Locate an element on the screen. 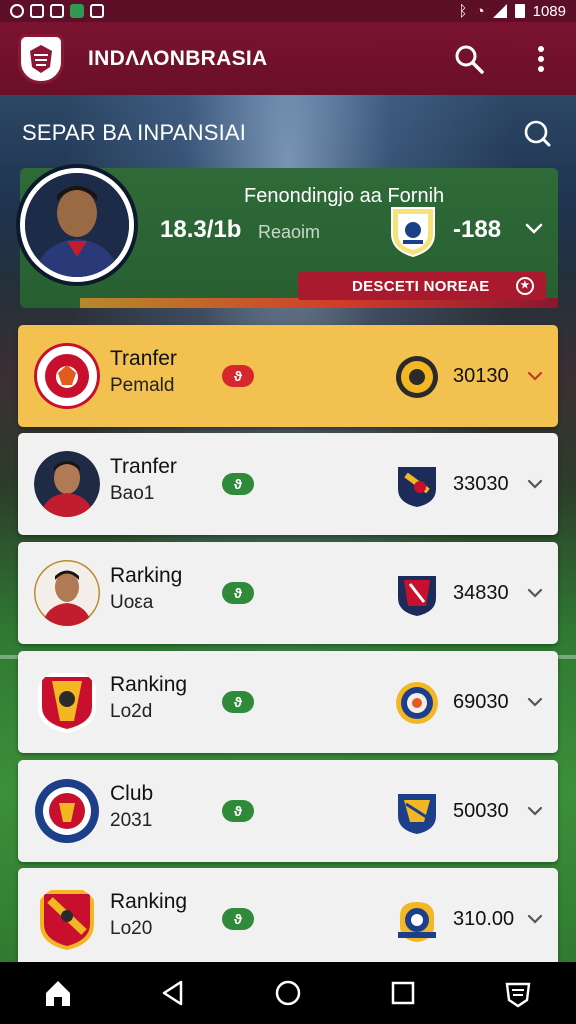 This screenshot has height=1024, width=576. nav-back-button is located at coordinates (173, 993).